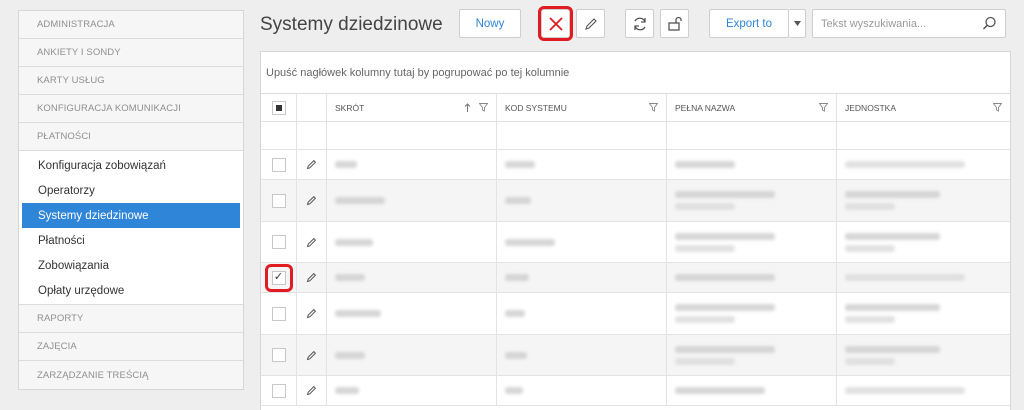 Image resolution: width=1024 pixels, height=410 pixels. What do you see at coordinates (923, 107) in the screenshot?
I see `col-header-jednostka: JEDNOSTKA` at bounding box center [923, 107].